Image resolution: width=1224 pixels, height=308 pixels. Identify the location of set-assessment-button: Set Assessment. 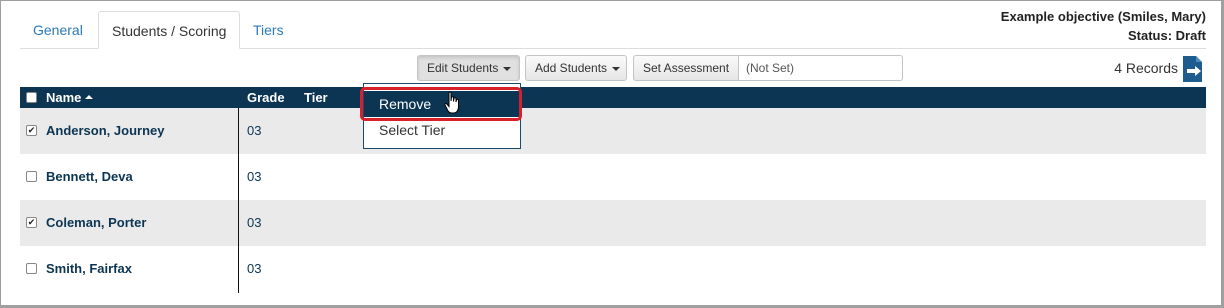
(686, 68).